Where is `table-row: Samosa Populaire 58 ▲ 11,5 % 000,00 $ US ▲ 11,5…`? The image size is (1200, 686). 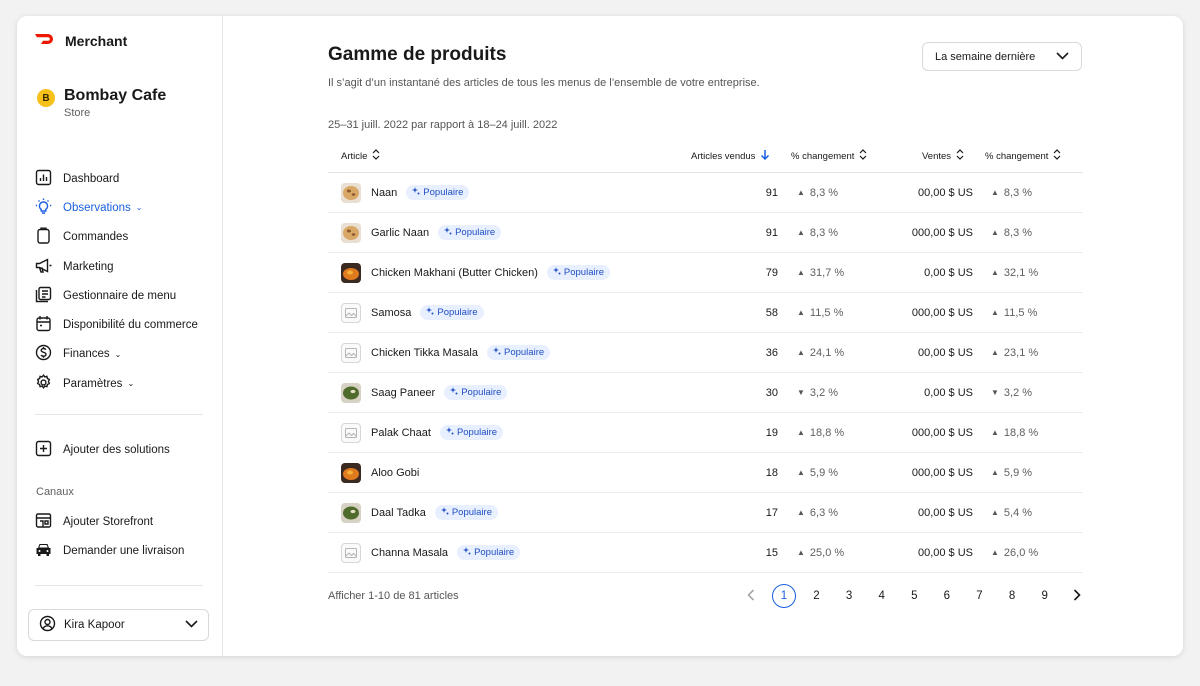
table-row: Samosa Populaire 58 ▲ 11,5 % 000,00 $ US ▲ 11,5… is located at coordinates (705, 313).